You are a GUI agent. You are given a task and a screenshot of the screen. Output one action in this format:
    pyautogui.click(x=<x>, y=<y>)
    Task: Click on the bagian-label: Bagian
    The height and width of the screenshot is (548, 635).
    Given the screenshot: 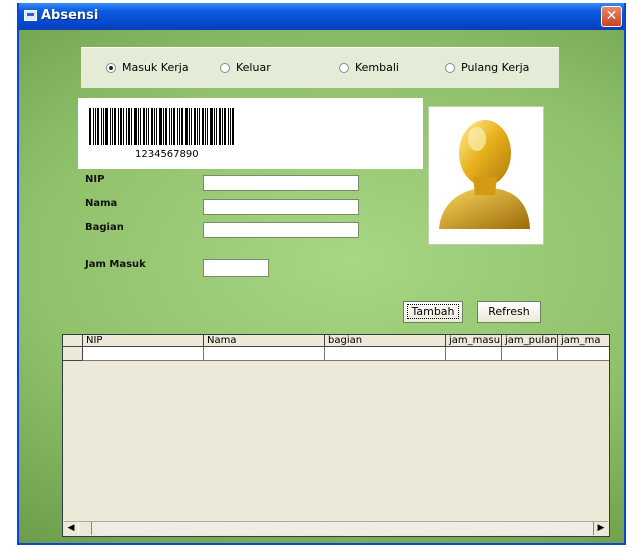 What is the action you would take?
    pyautogui.click(x=104, y=227)
    